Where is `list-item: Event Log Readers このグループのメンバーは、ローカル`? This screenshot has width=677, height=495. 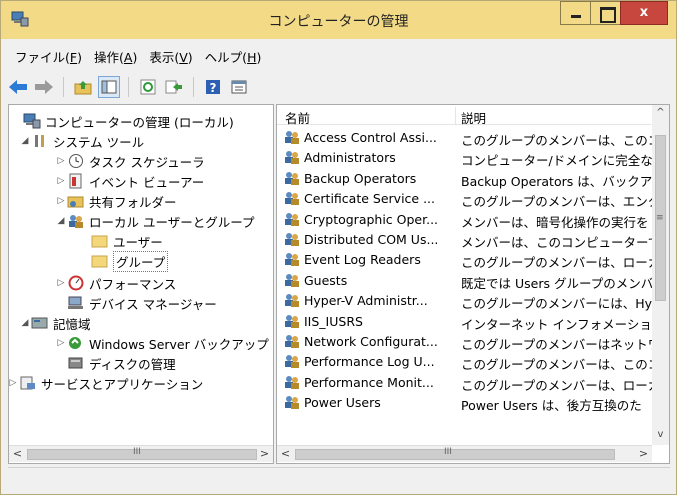 list-item: Event Log Readers このグループのメンバーは、ローカル is located at coordinates (465, 259).